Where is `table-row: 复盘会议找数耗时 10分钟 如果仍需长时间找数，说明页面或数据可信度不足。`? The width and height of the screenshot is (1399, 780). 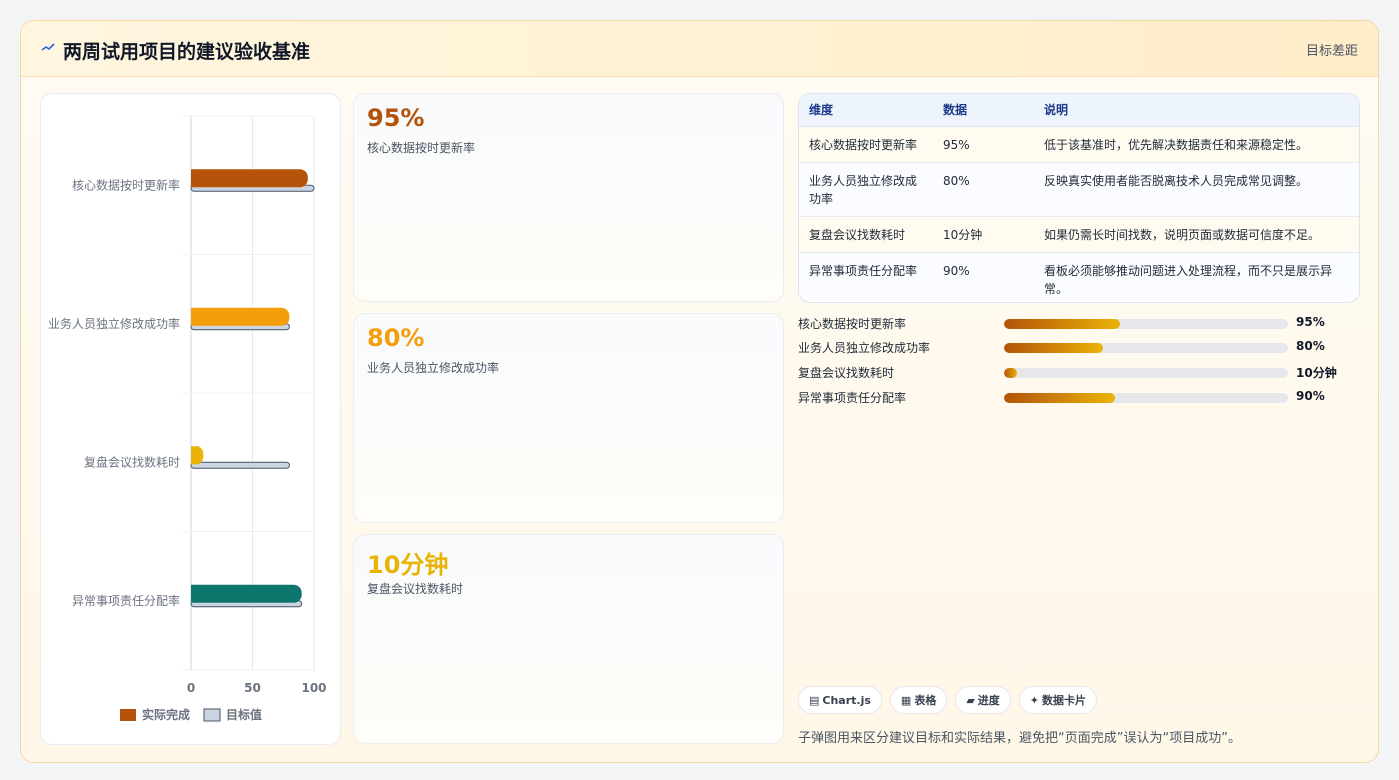
table-row: 复盘会议找数耗时 10分钟 如果仍需长时间找数，说明页面或数据可信度不足。 is located at coordinates (1079, 234).